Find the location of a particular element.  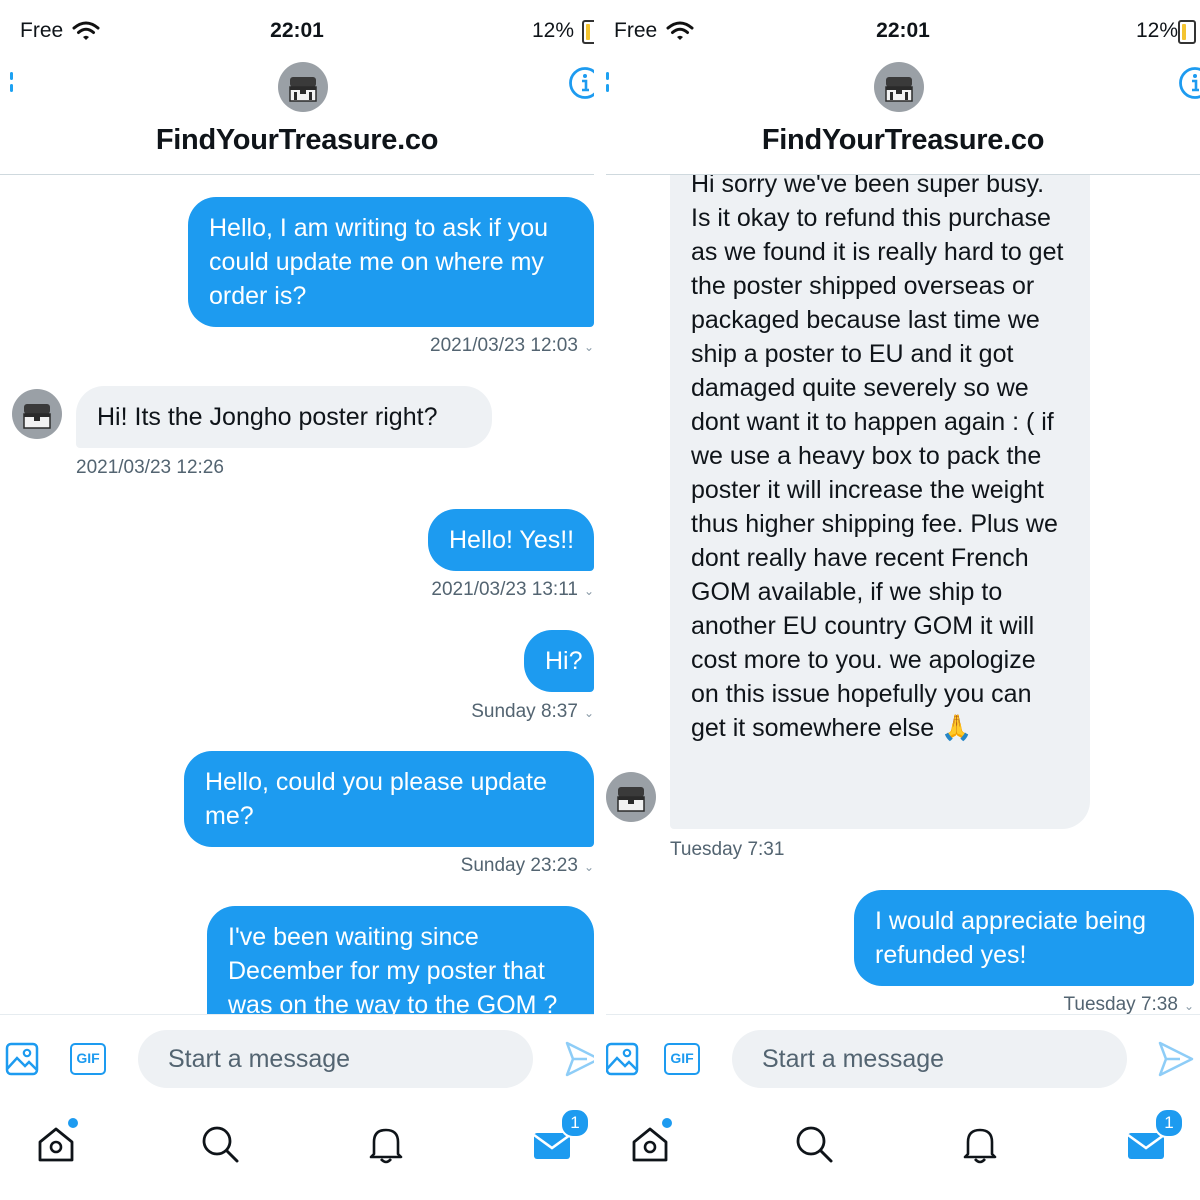

timestamp-text: Sunday 23:23 is located at coordinates (519, 865).